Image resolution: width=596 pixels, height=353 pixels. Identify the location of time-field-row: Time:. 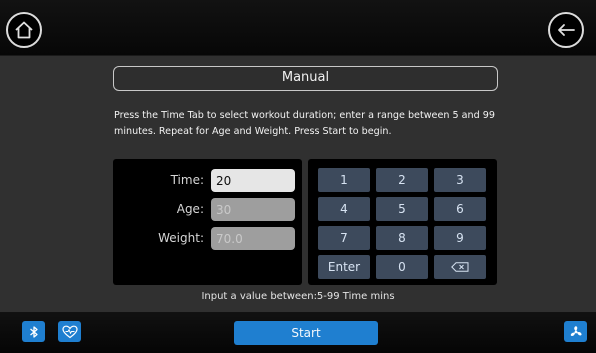
(207, 180).